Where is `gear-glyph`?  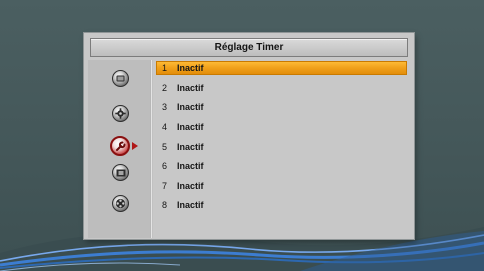
gear-glyph is located at coordinates (120, 113).